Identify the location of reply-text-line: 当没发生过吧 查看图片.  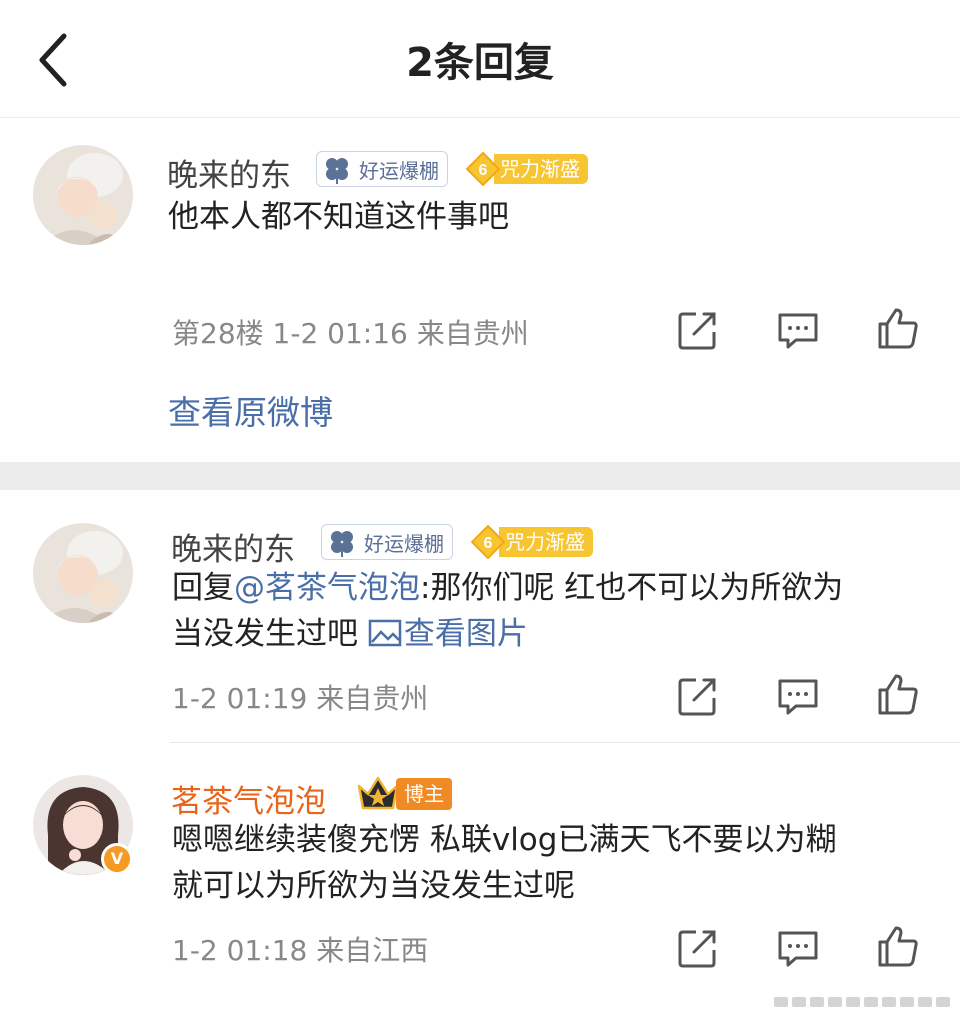
(507, 634).